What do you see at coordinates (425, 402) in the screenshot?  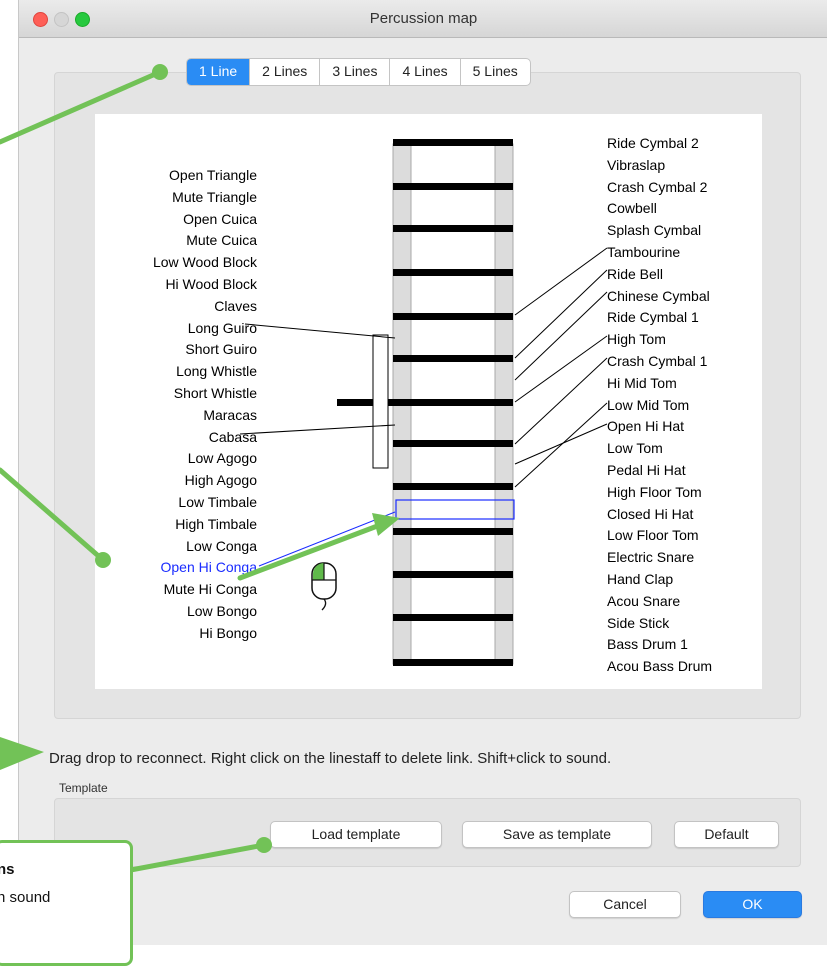 I see `staff-line` at bounding box center [425, 402].